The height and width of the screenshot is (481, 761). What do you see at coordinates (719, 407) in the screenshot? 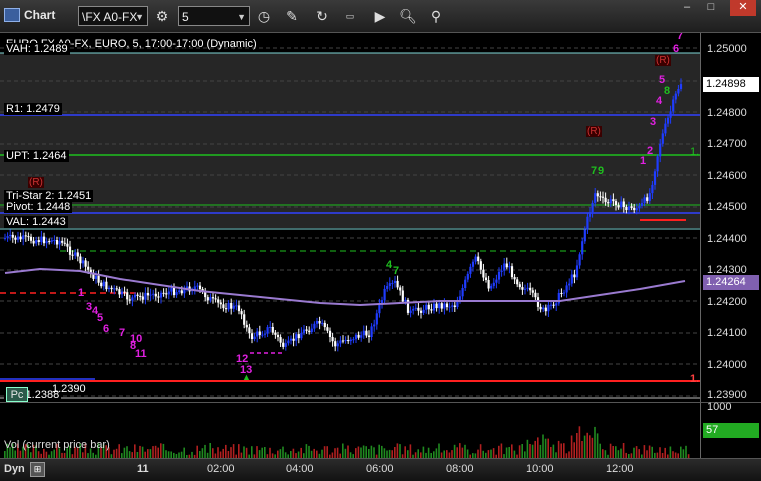
I see `volume-scale-top: 1000` at bounding box center [719, 407].